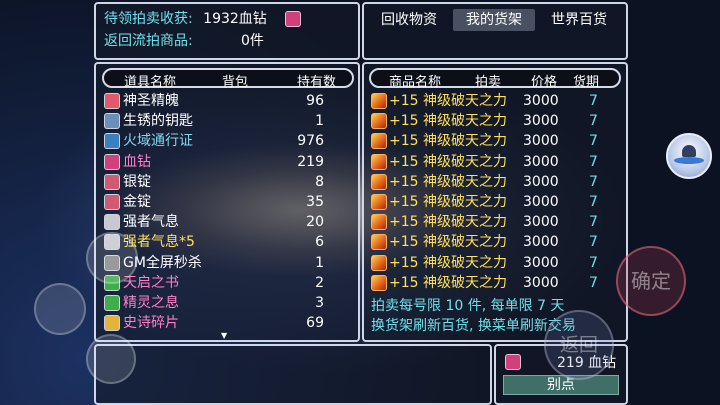 Image resolution: width=720 pixels, height=405 pixels. Describe the element at coordinates (185, 19) in the screenshot. I see `pending-earnings-row: 待领拍卖收获: 1932血钻` at that location.